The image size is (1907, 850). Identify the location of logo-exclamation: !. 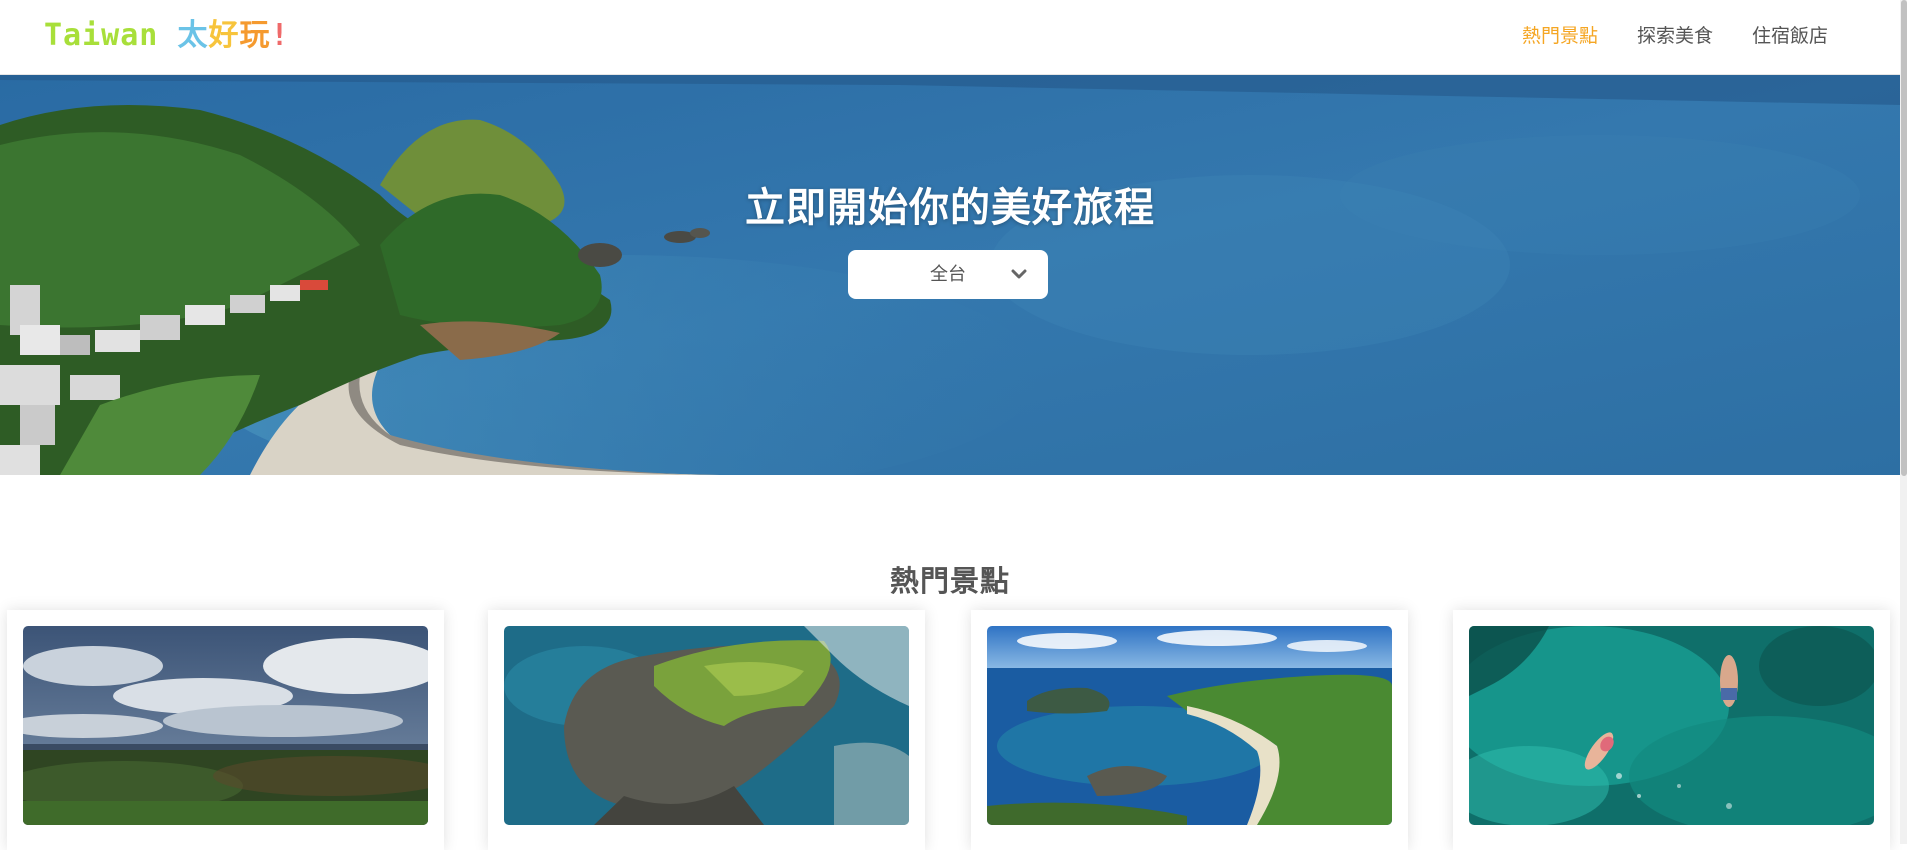
(280, 35).